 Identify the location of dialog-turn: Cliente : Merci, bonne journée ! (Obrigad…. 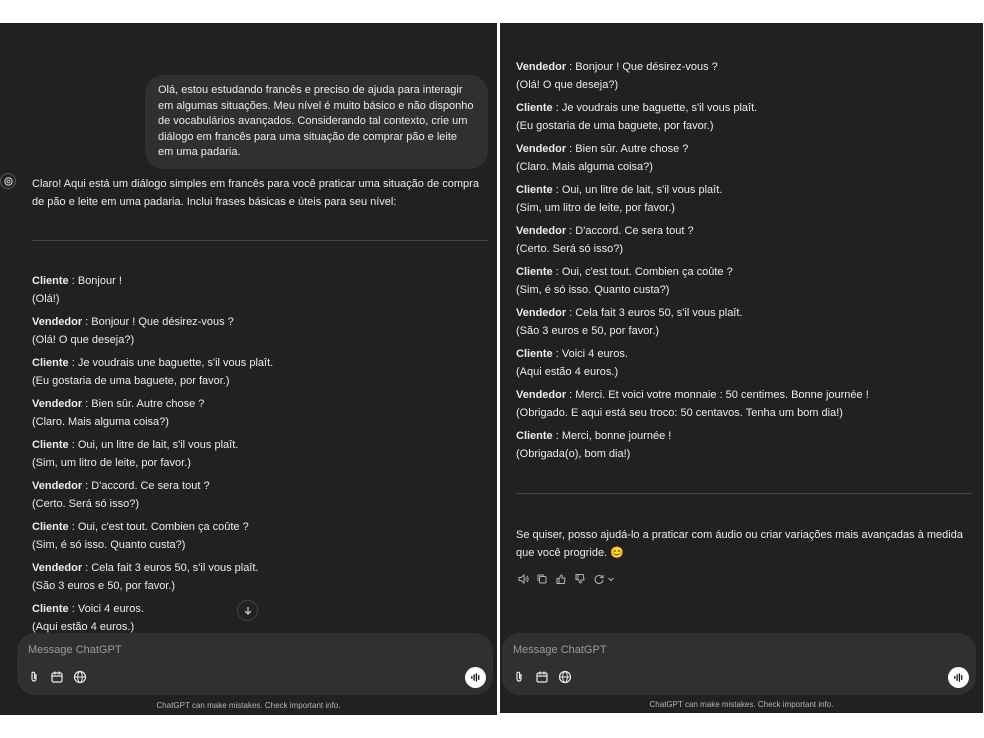
(692, 445).